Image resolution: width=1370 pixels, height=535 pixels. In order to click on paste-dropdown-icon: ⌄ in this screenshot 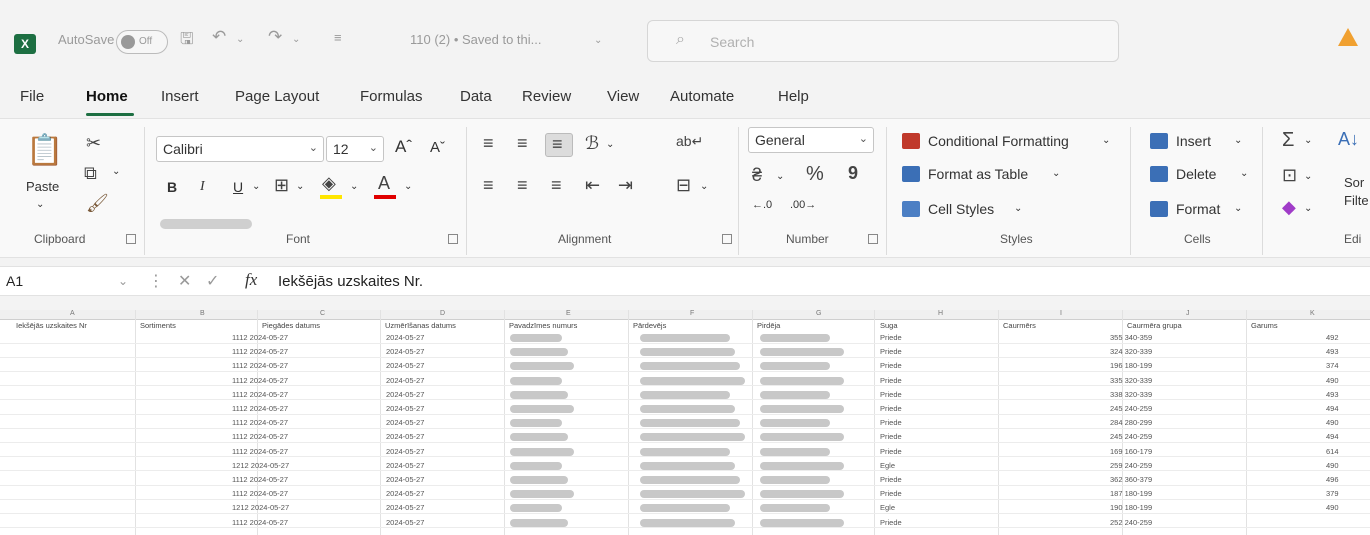, I will do `click(40, 204)`.